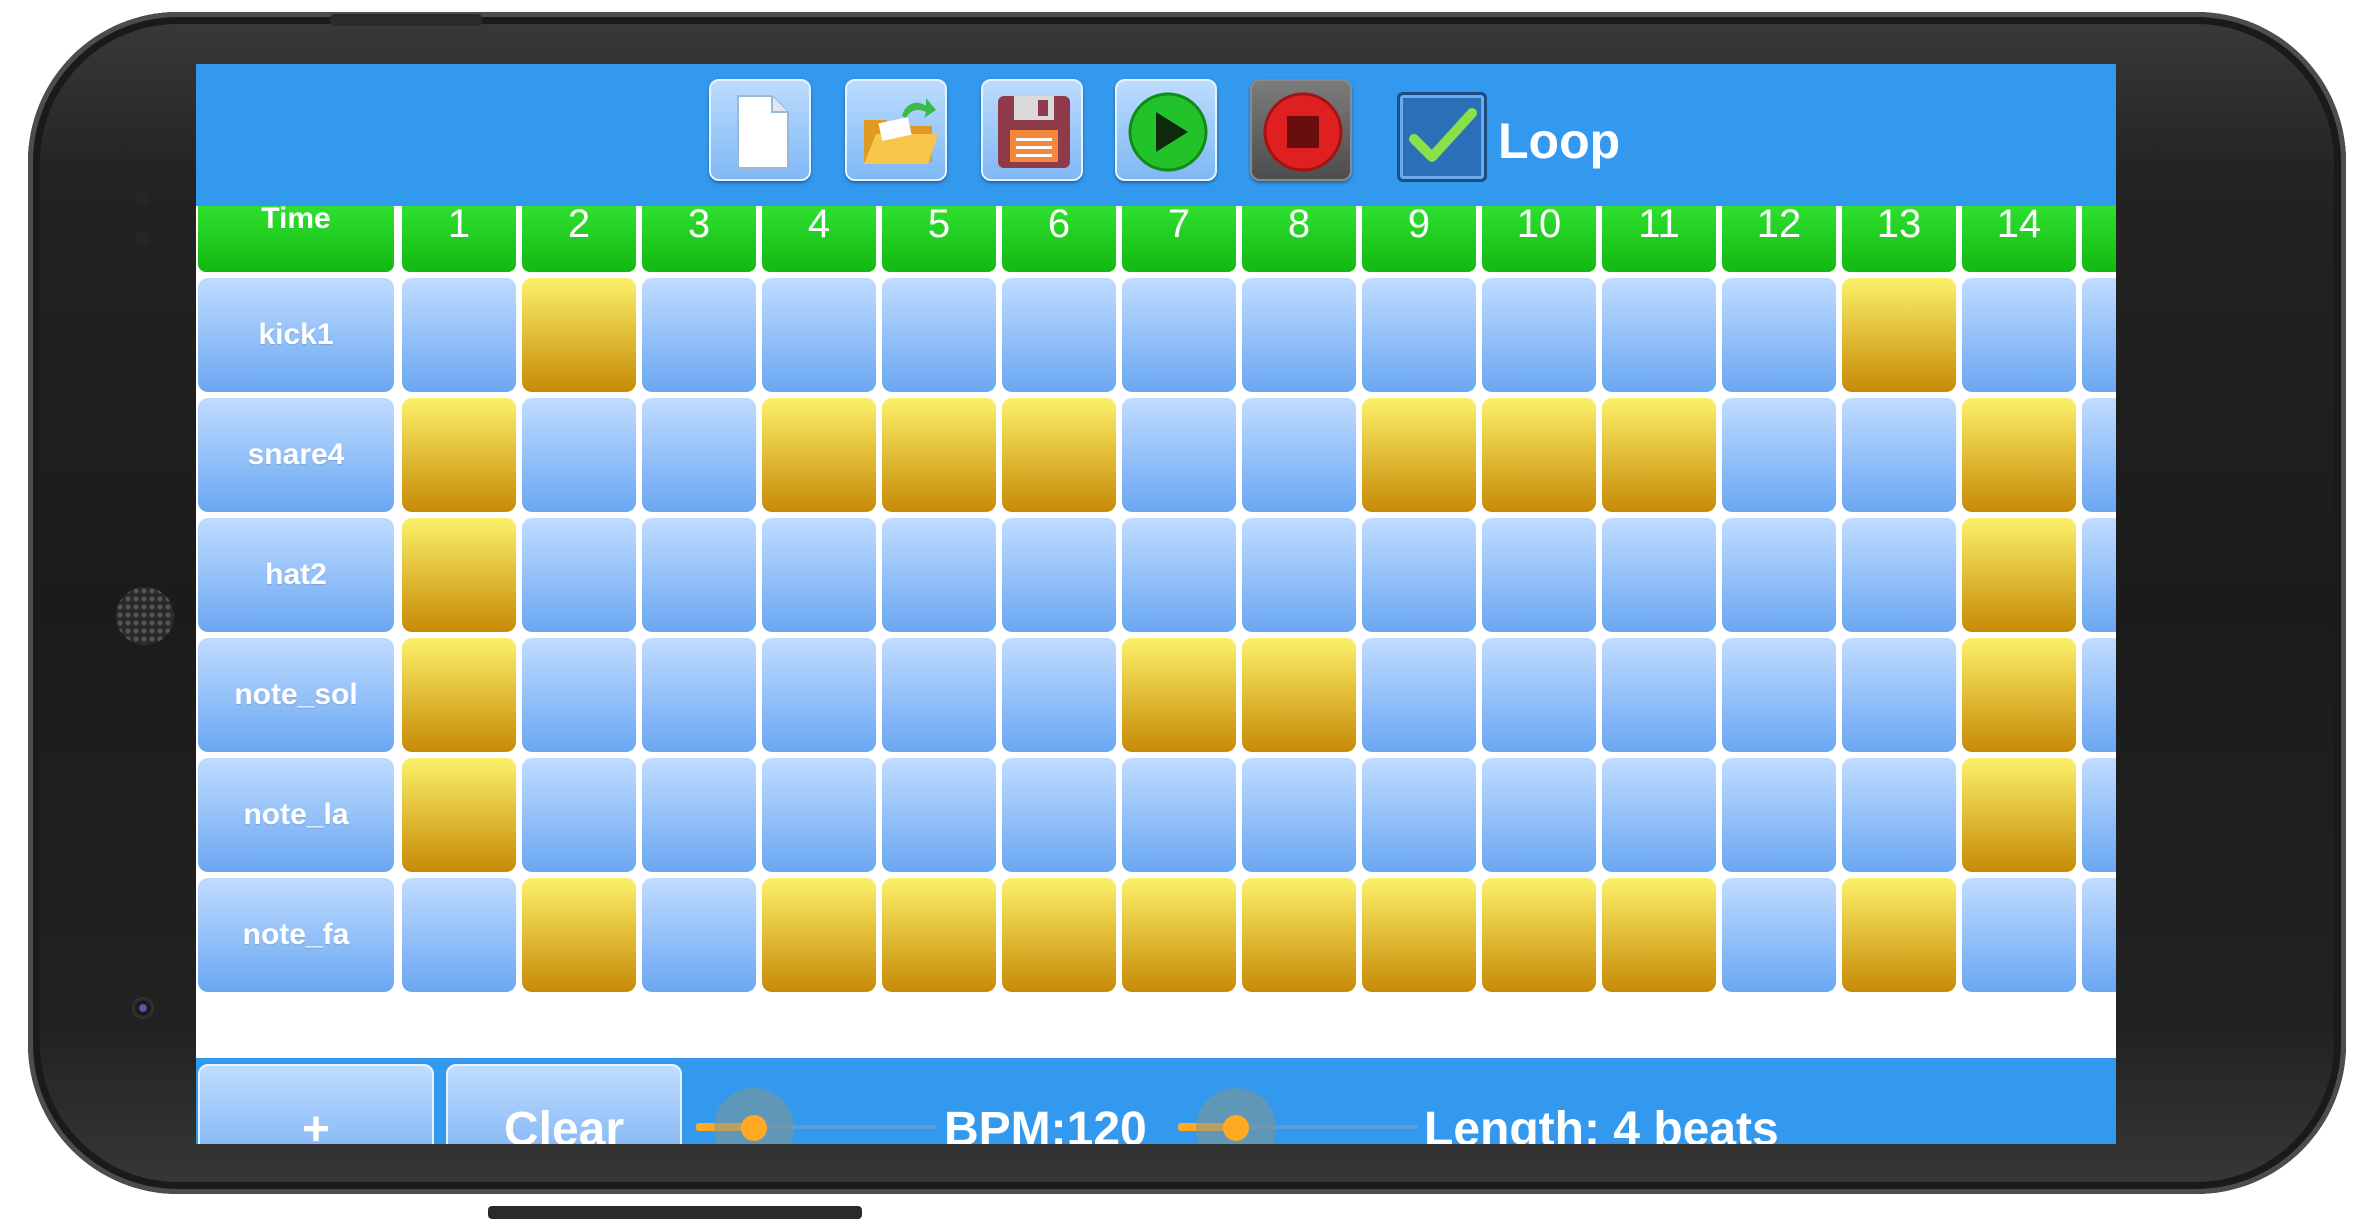  Describe the element at coordinates (316, 1104) in the screenshot. I see `add-track-button: +` at that location.